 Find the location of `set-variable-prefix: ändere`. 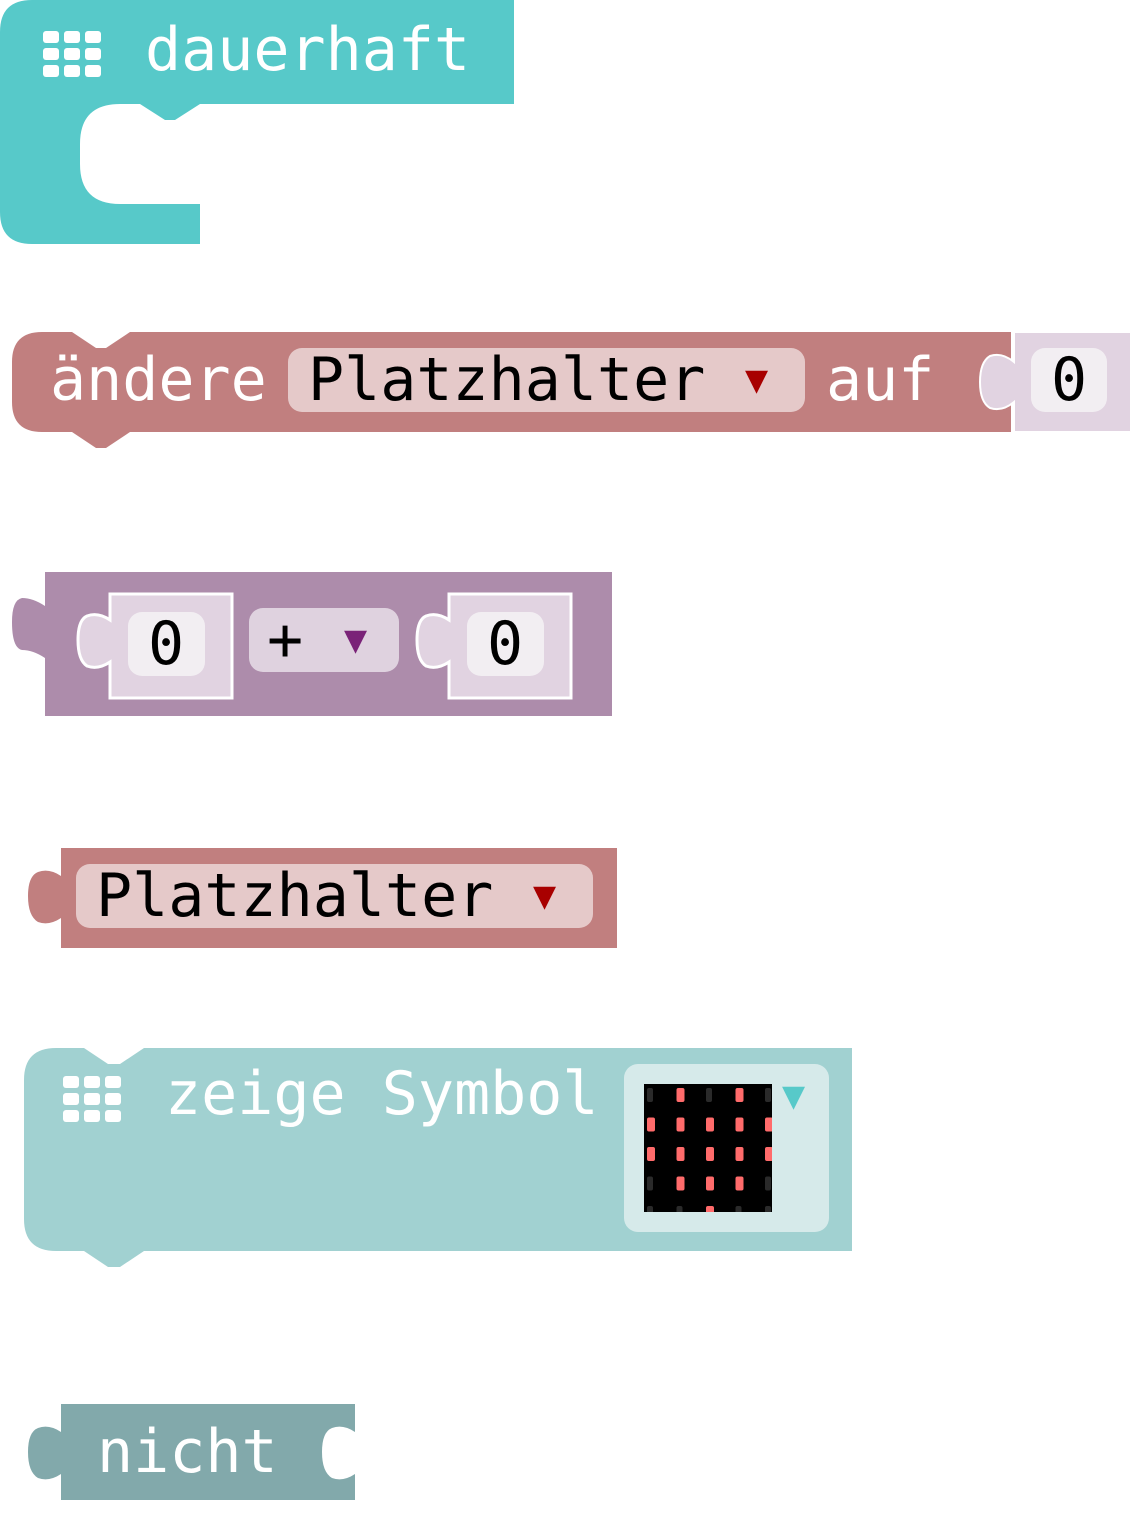

set-variable-prefix: ändere is located at coordinates (158, 380).